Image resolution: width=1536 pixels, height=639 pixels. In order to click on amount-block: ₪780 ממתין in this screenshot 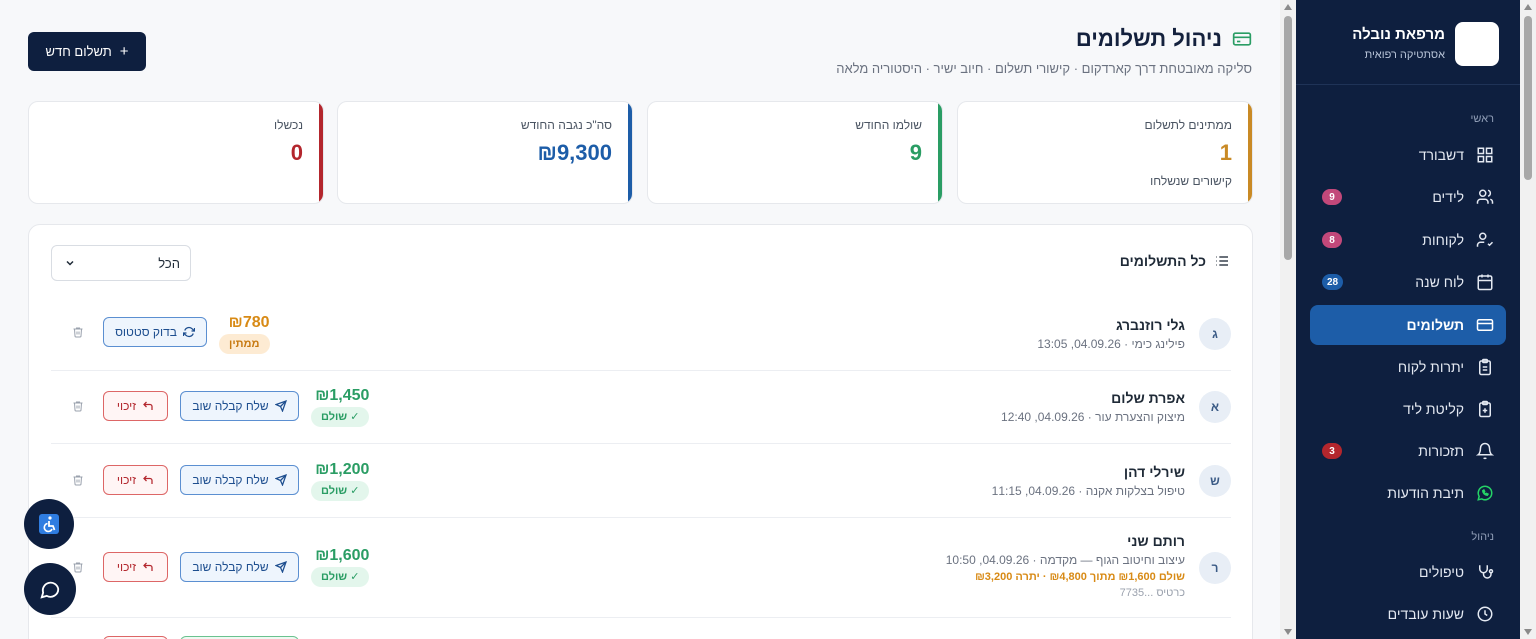, I will do `click(244, 333)`.